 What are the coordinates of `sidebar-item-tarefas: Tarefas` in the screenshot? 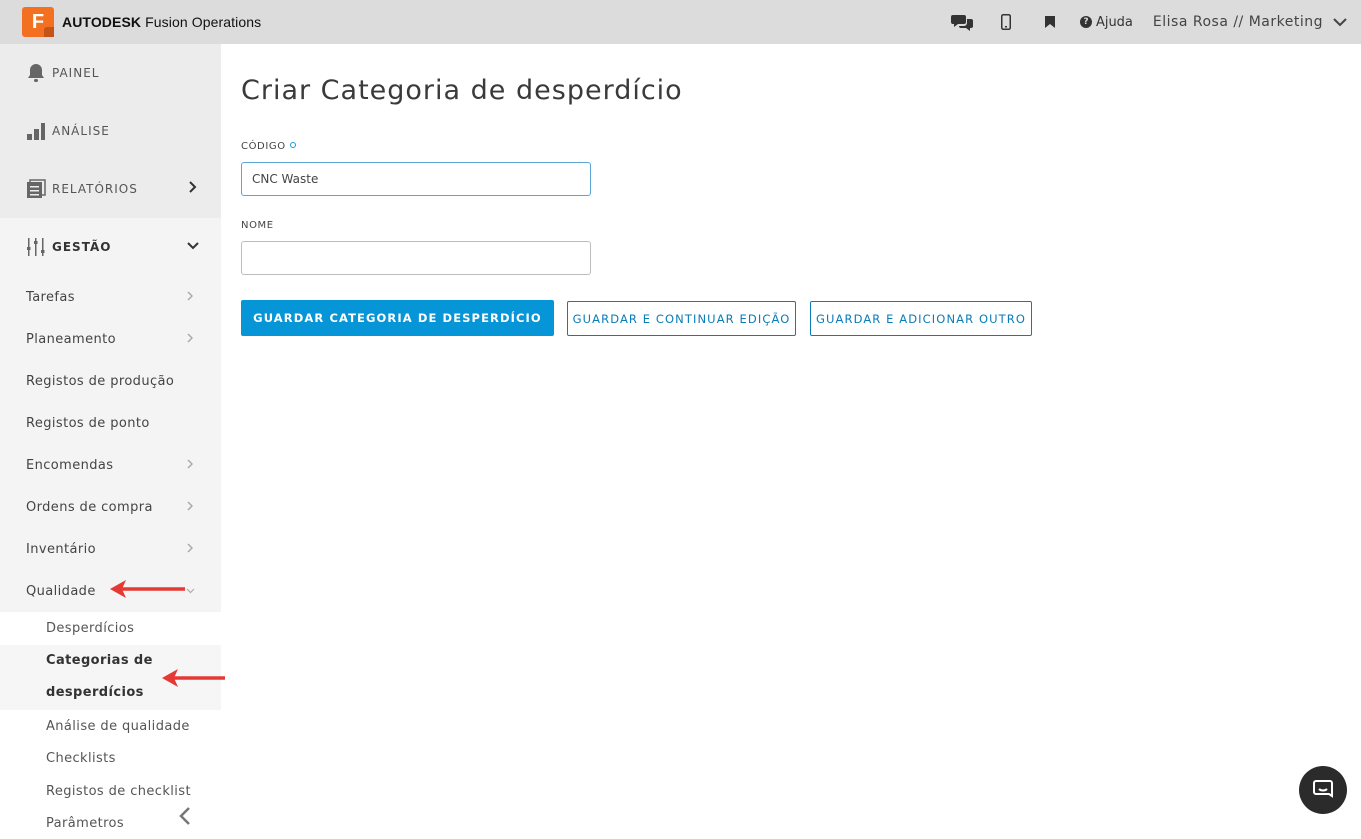 It's located at (110, 297).